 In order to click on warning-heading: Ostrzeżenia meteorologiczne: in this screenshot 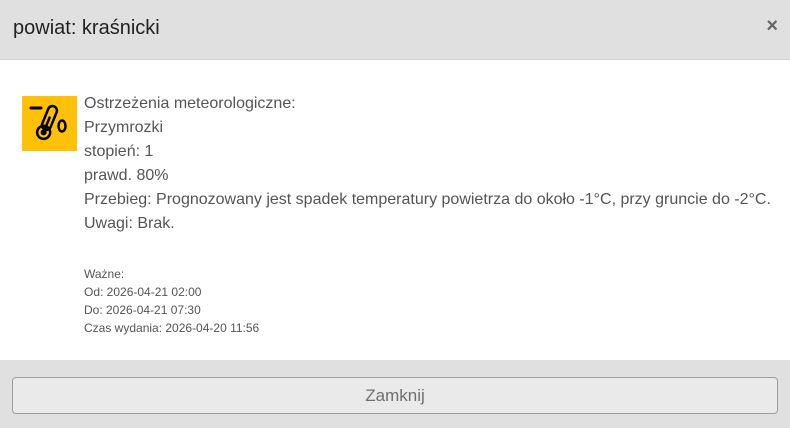, I will do `click(190, 103)`.